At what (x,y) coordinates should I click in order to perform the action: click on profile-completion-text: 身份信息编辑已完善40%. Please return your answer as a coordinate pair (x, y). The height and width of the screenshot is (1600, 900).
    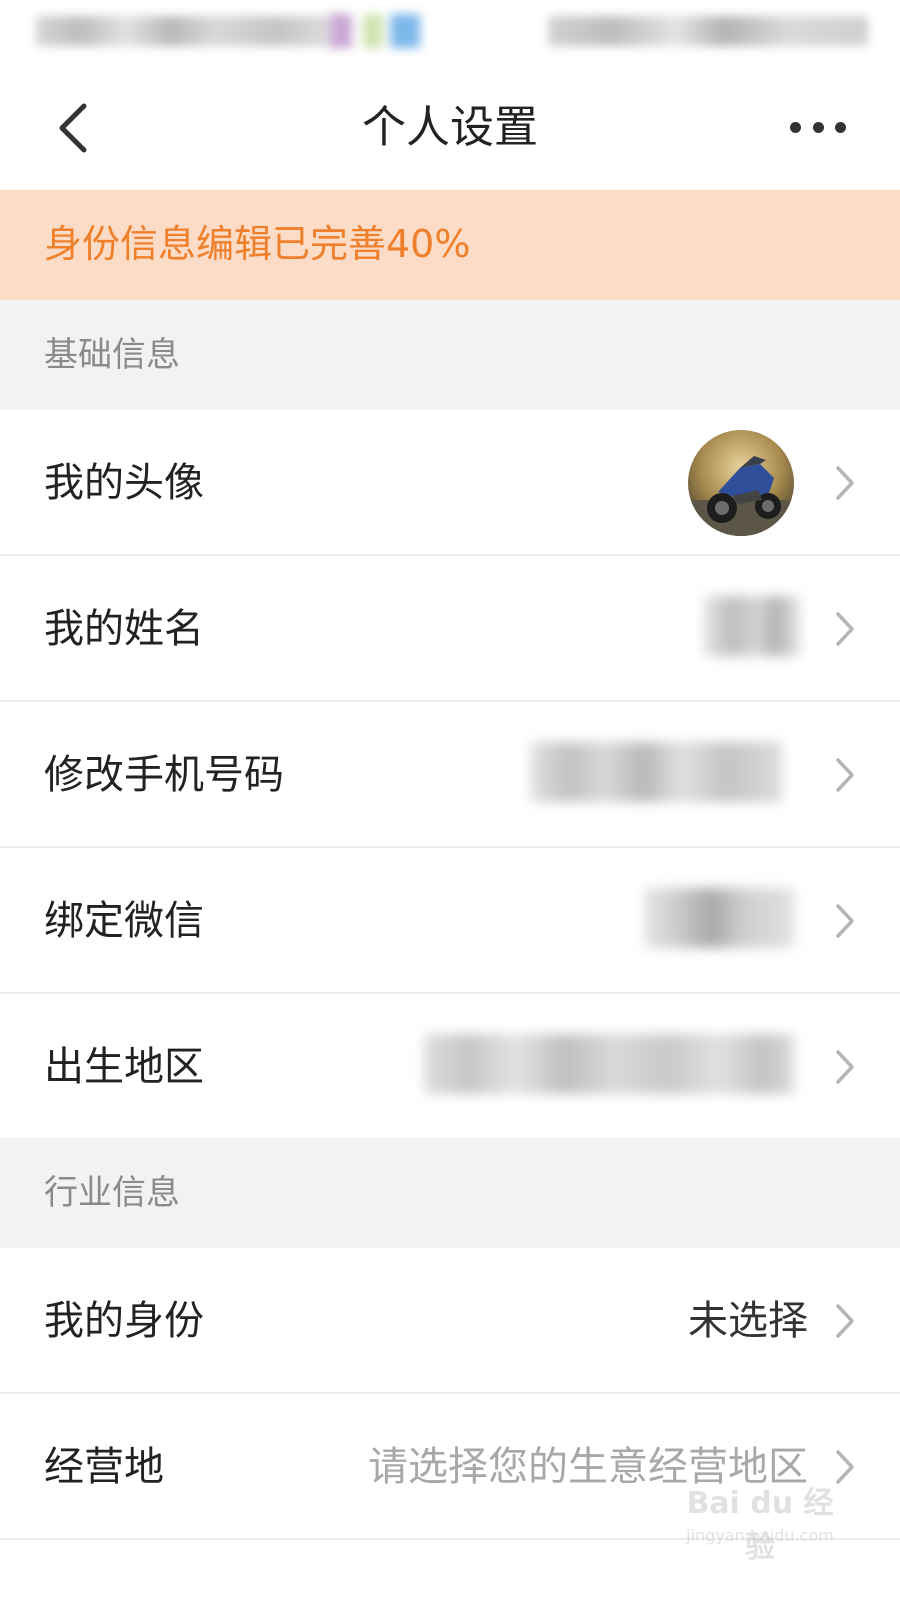
    Looking at the image, I should click on (257, 244).